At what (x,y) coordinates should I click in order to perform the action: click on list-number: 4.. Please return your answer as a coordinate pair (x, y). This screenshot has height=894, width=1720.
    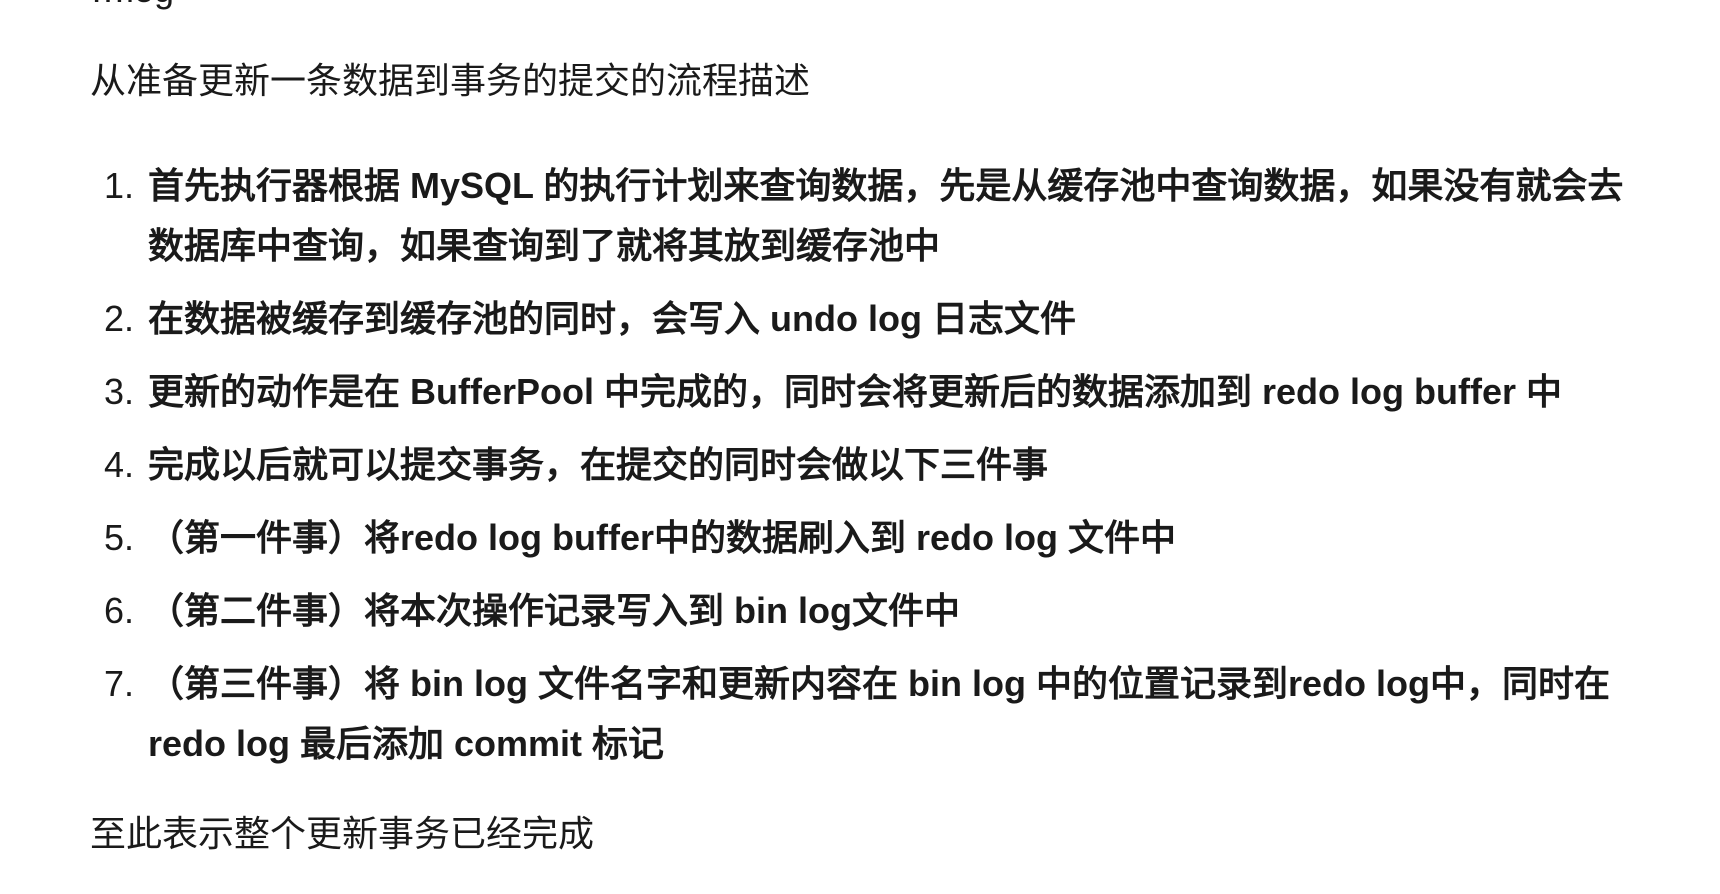
    Looking at the image, I should click on (118, 464).